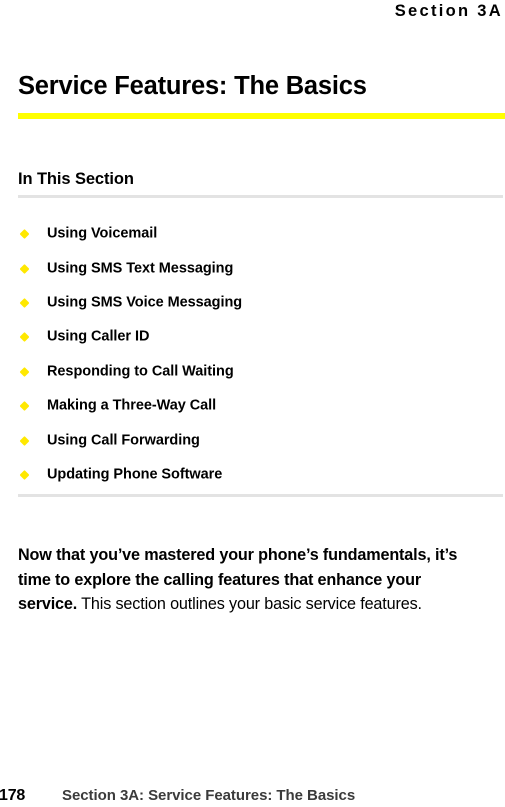 Image resolution: width=505 pixels, height=807 pixels. I want to click on list-item: Making a Three-Way Call, so click(253, 406).